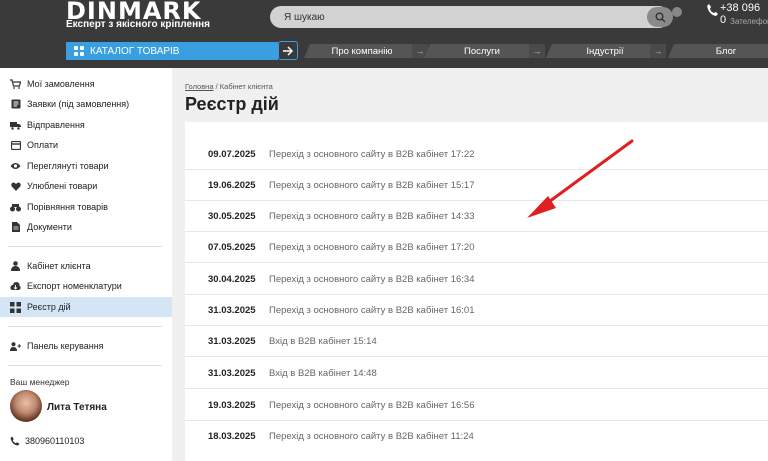 This screenshot has width=768, height=461. I want to click on nav-services: Послуги, so click(482, 51).